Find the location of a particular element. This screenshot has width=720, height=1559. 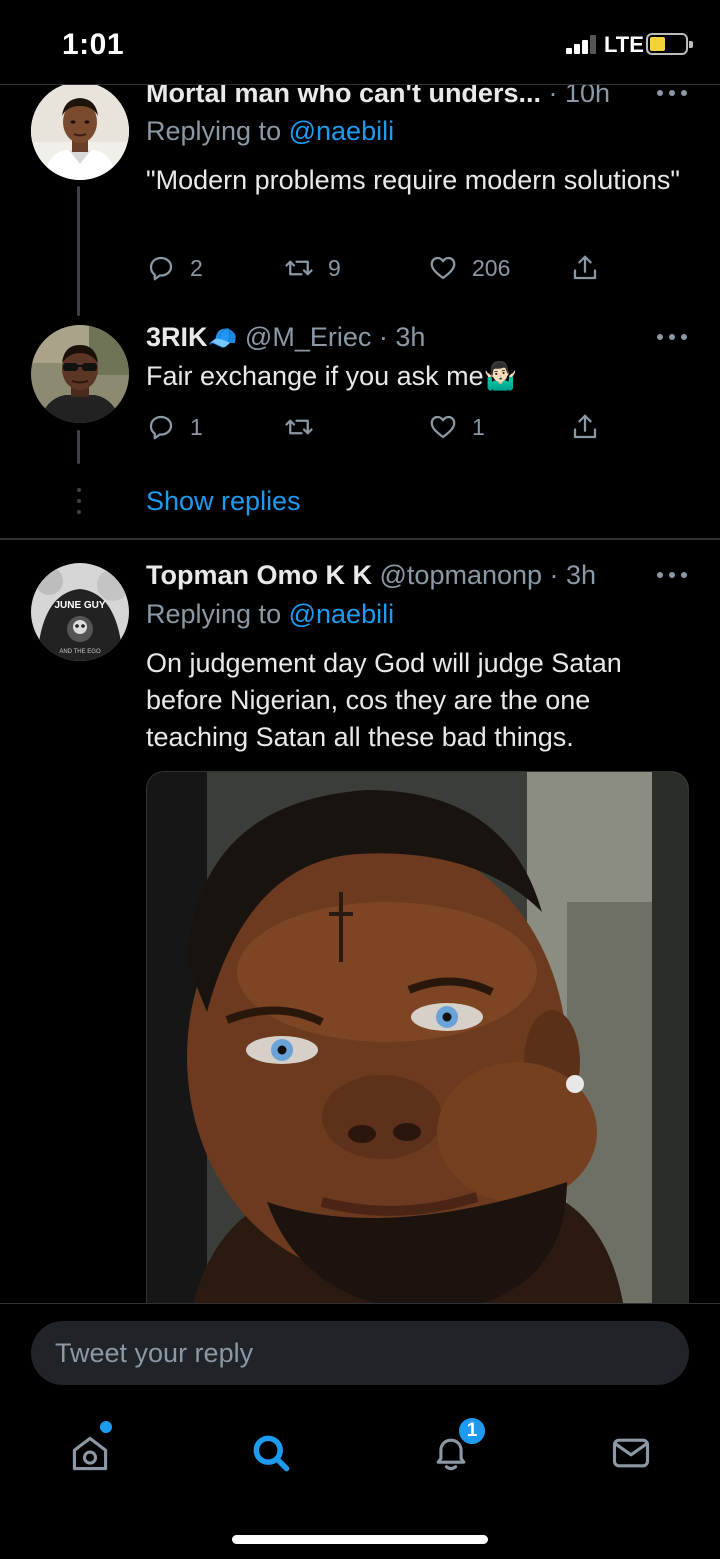

like-count: 1 is located at coordinates (478, 426).